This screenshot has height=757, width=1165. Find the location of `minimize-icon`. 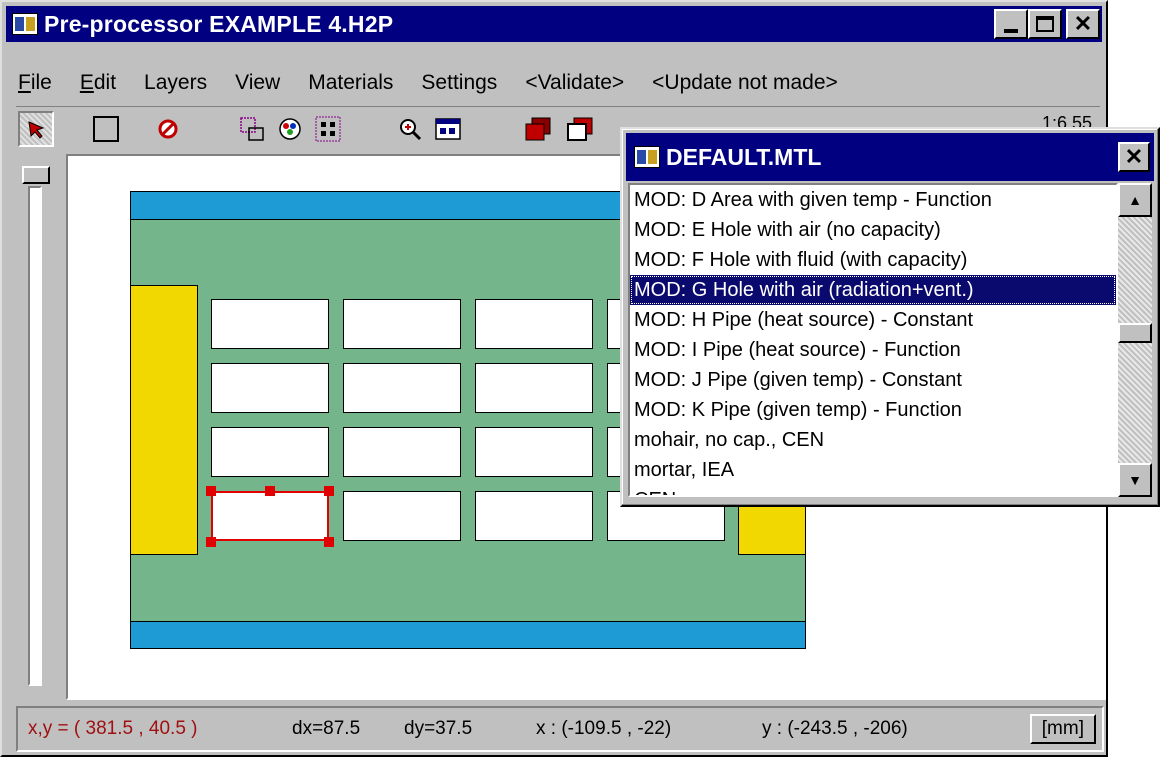

minimize-icon is located at coordinates (1011, 31).